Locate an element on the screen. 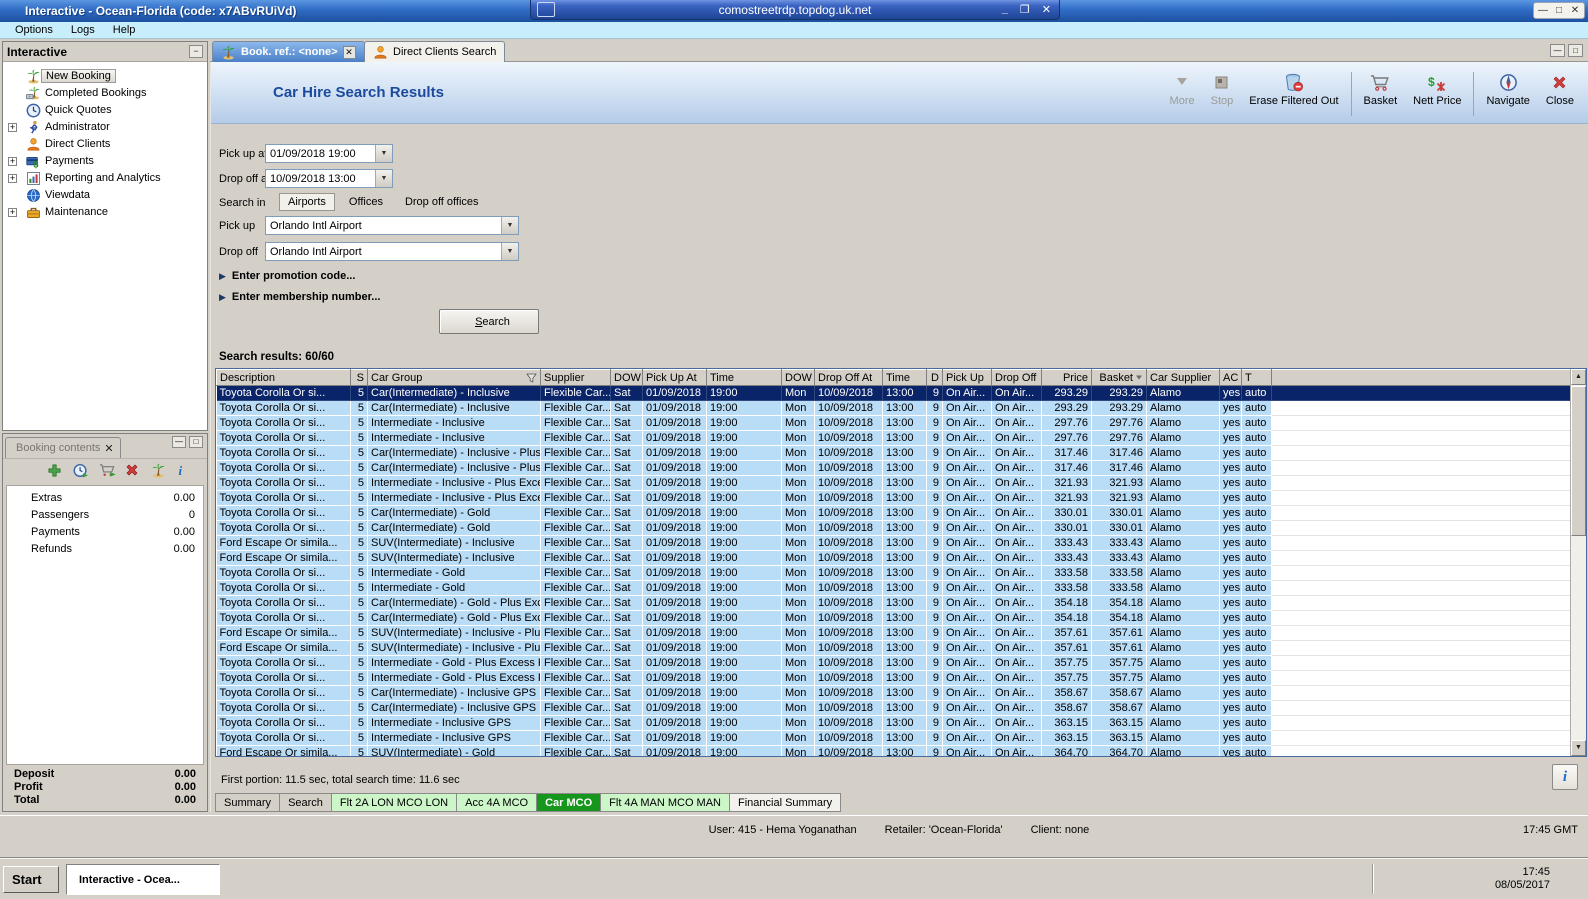  scroll-thumb is located at coordinates (1578, 461).